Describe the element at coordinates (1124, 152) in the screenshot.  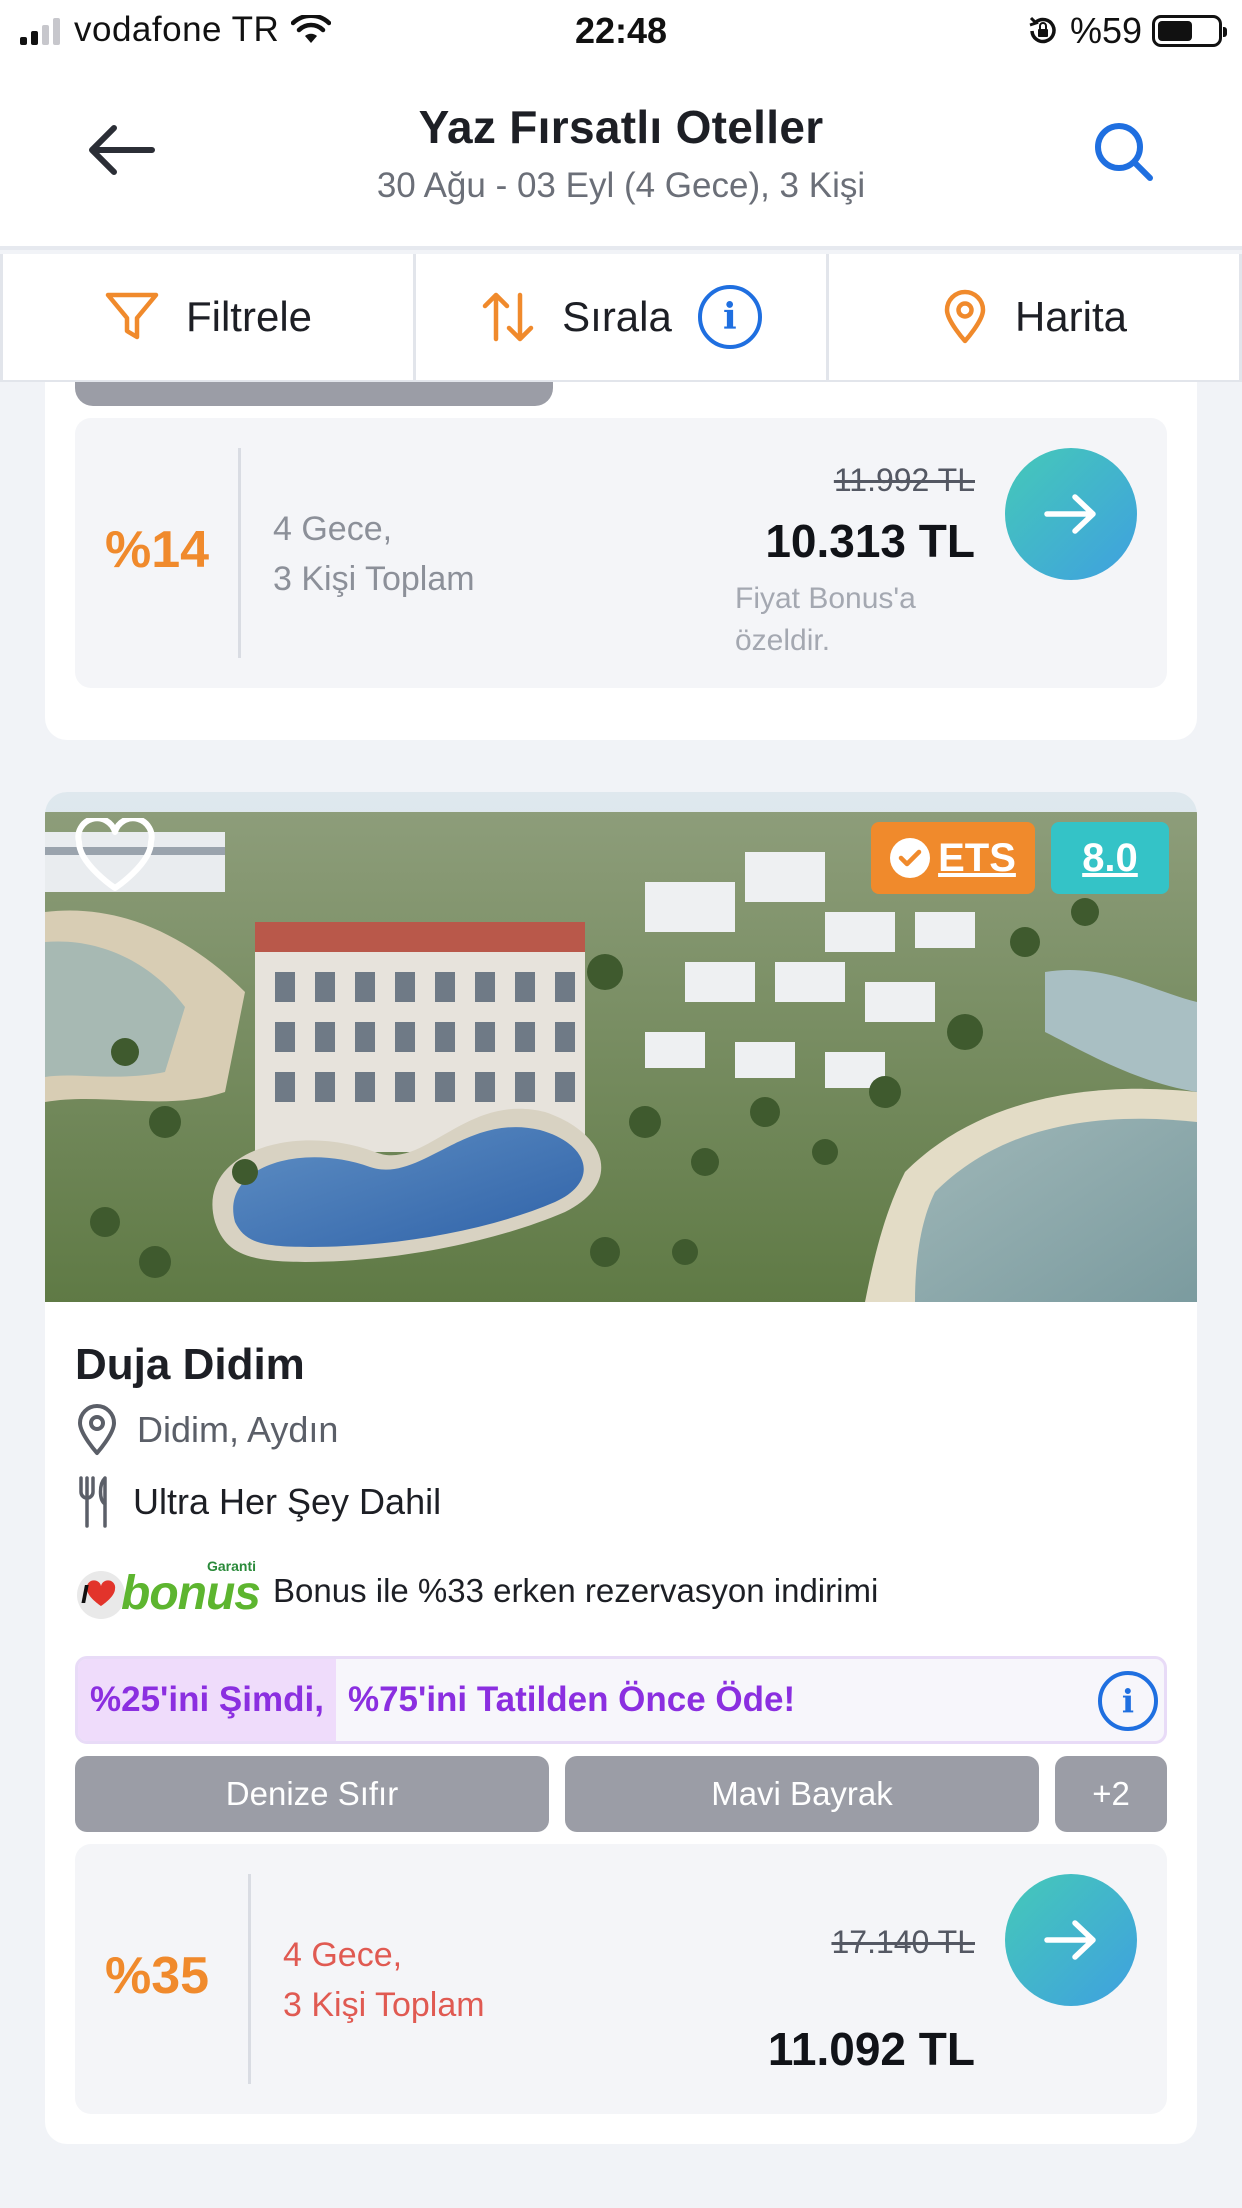
I see `search-icon` at that location.